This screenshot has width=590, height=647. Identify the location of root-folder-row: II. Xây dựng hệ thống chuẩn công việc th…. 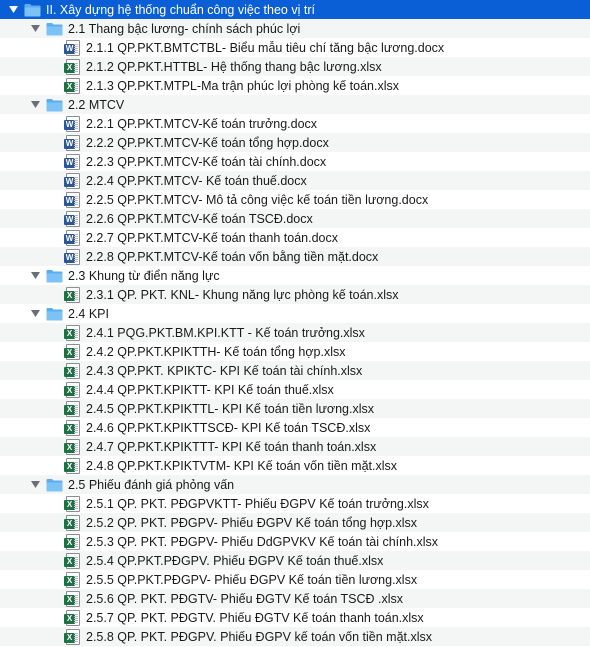
(295, 9).